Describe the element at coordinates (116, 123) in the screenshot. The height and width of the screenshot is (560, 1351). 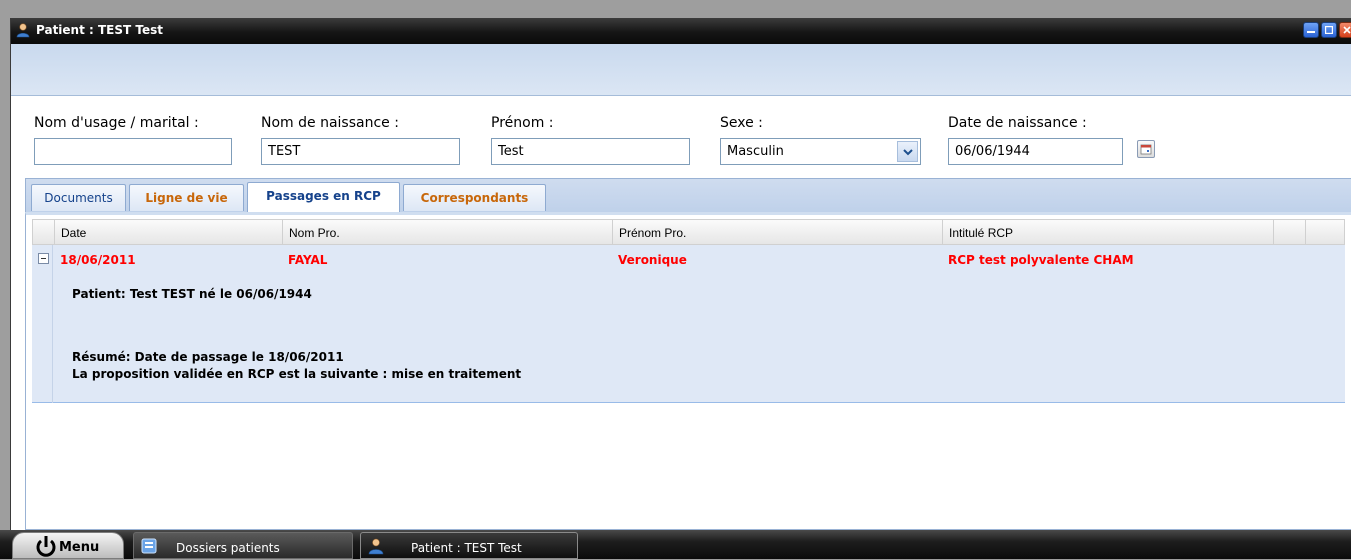
I see `nom-usage-label: Nom d'usage / marital :` at that location.